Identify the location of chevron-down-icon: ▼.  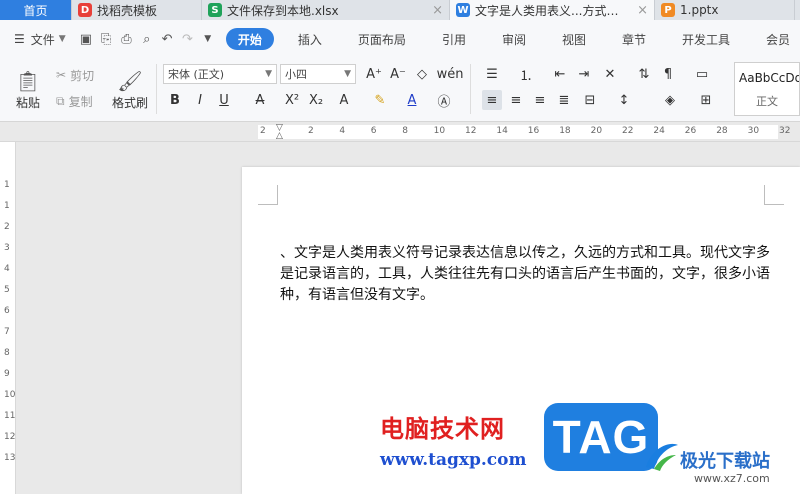
(268, 74).